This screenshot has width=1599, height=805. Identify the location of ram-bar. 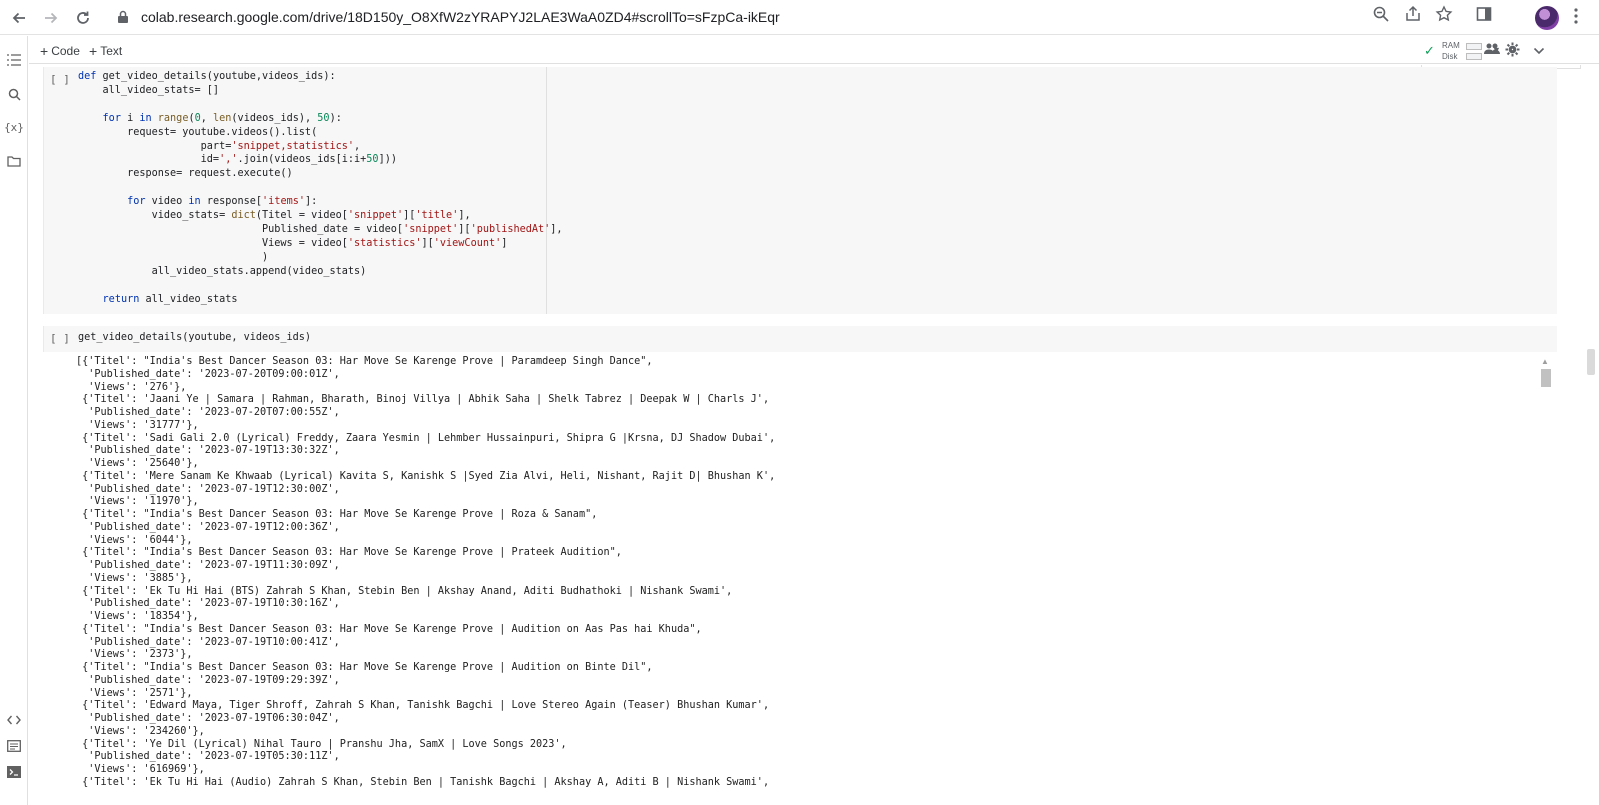
(1474, 46).